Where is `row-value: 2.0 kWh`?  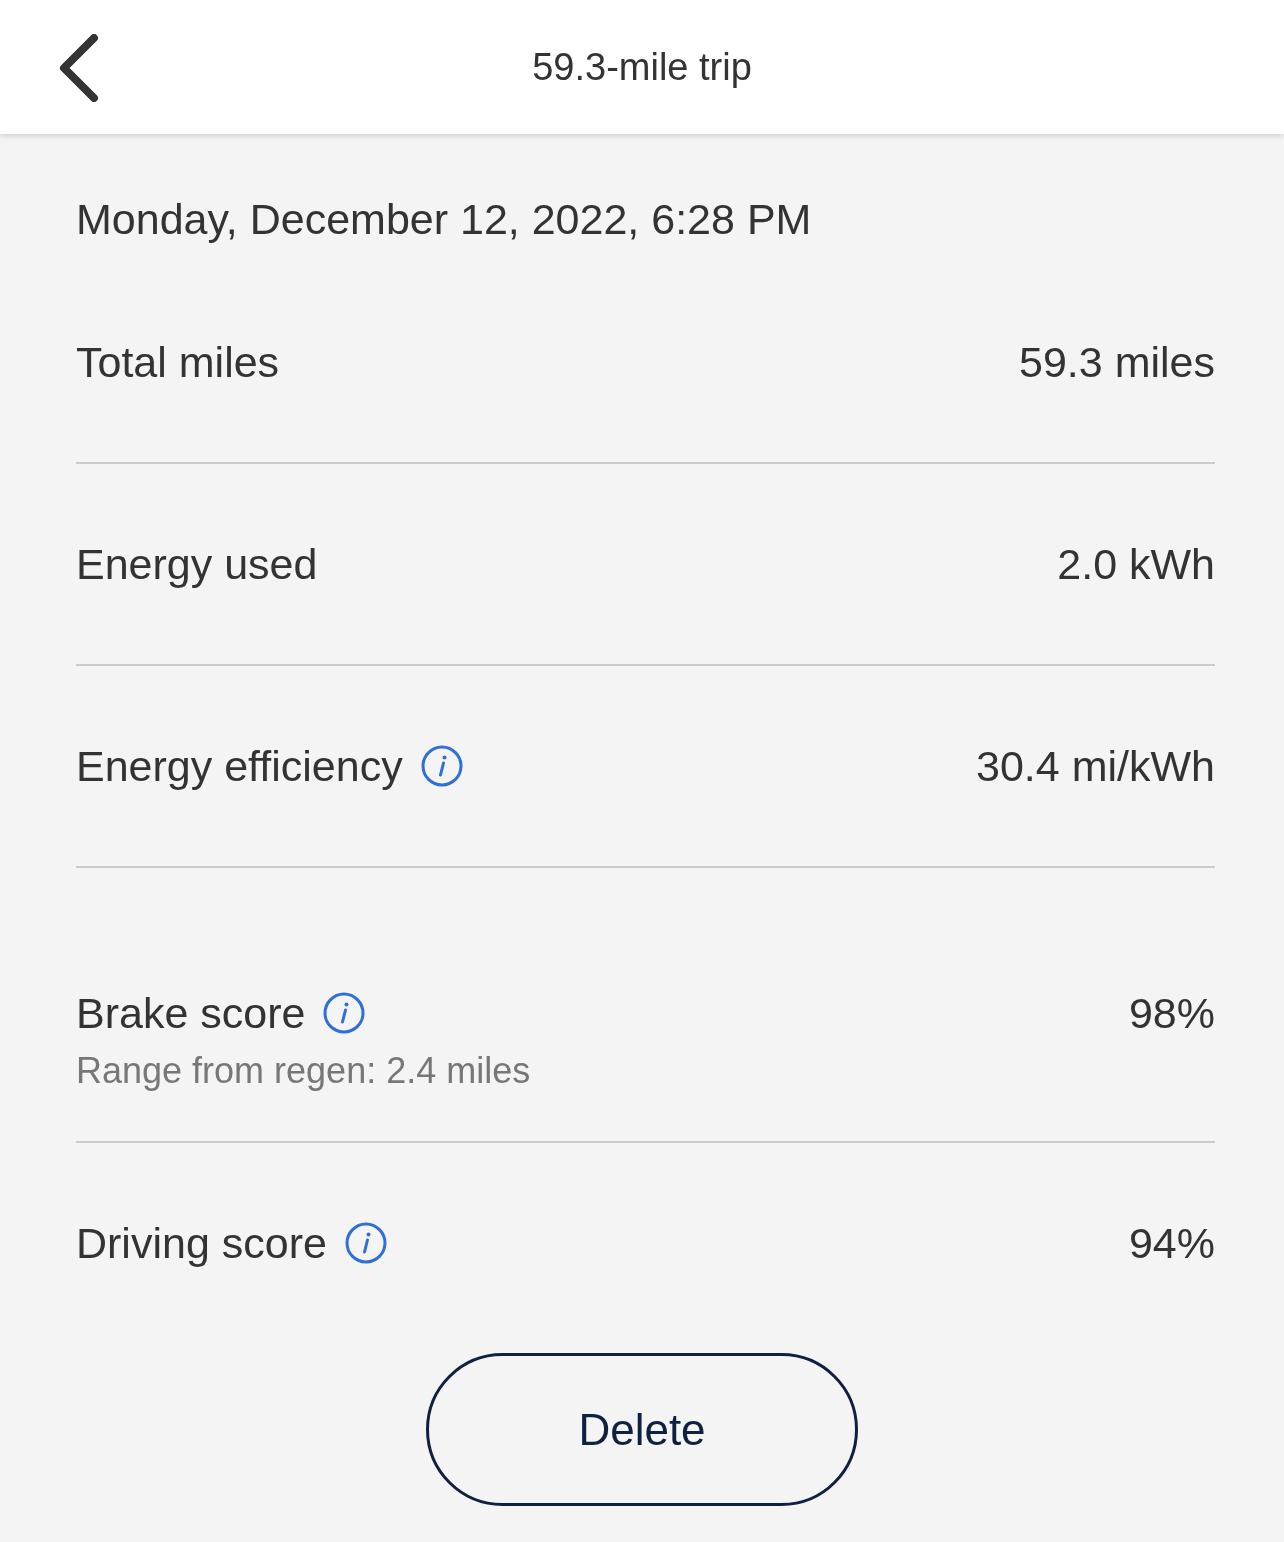 row-value: 2.0 kWh is located at coordinates (1136, 564).